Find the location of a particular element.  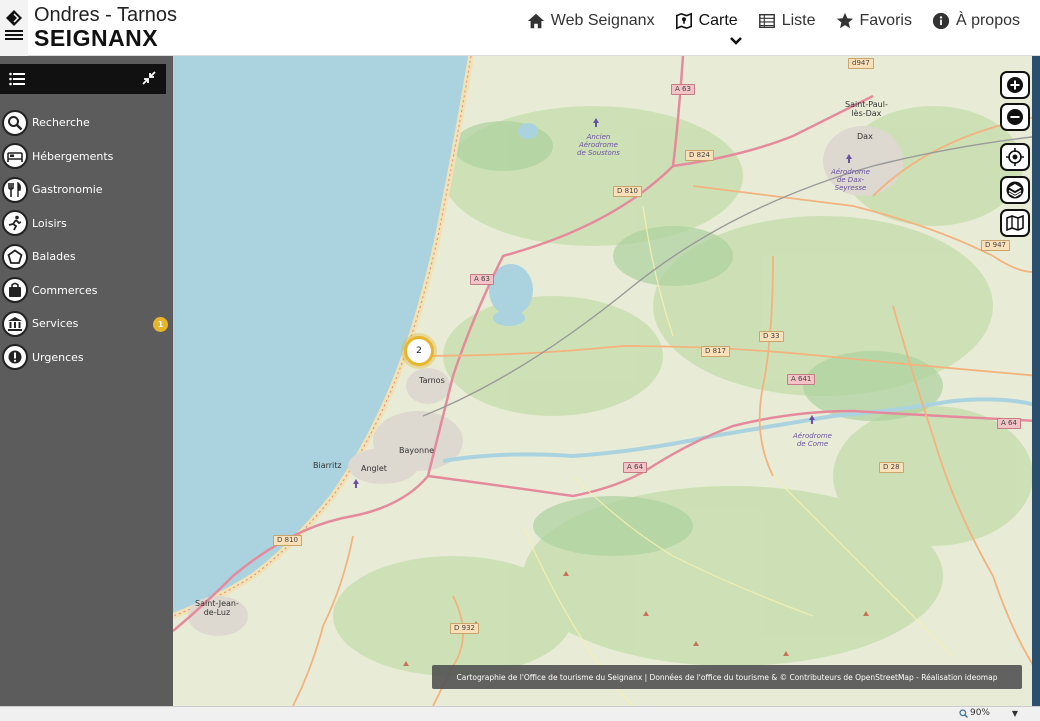

zoom-in-button is located at coordinates (1015, 85).